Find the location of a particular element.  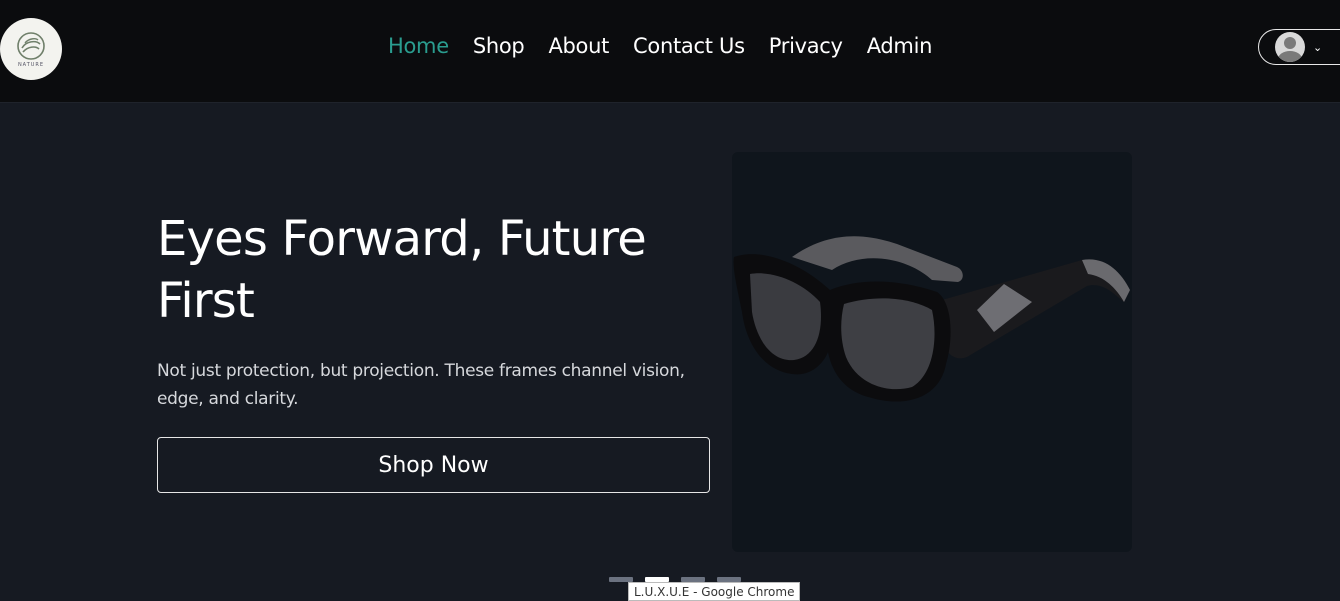

user-avatar-icon is located at coordinates (1290, 47).